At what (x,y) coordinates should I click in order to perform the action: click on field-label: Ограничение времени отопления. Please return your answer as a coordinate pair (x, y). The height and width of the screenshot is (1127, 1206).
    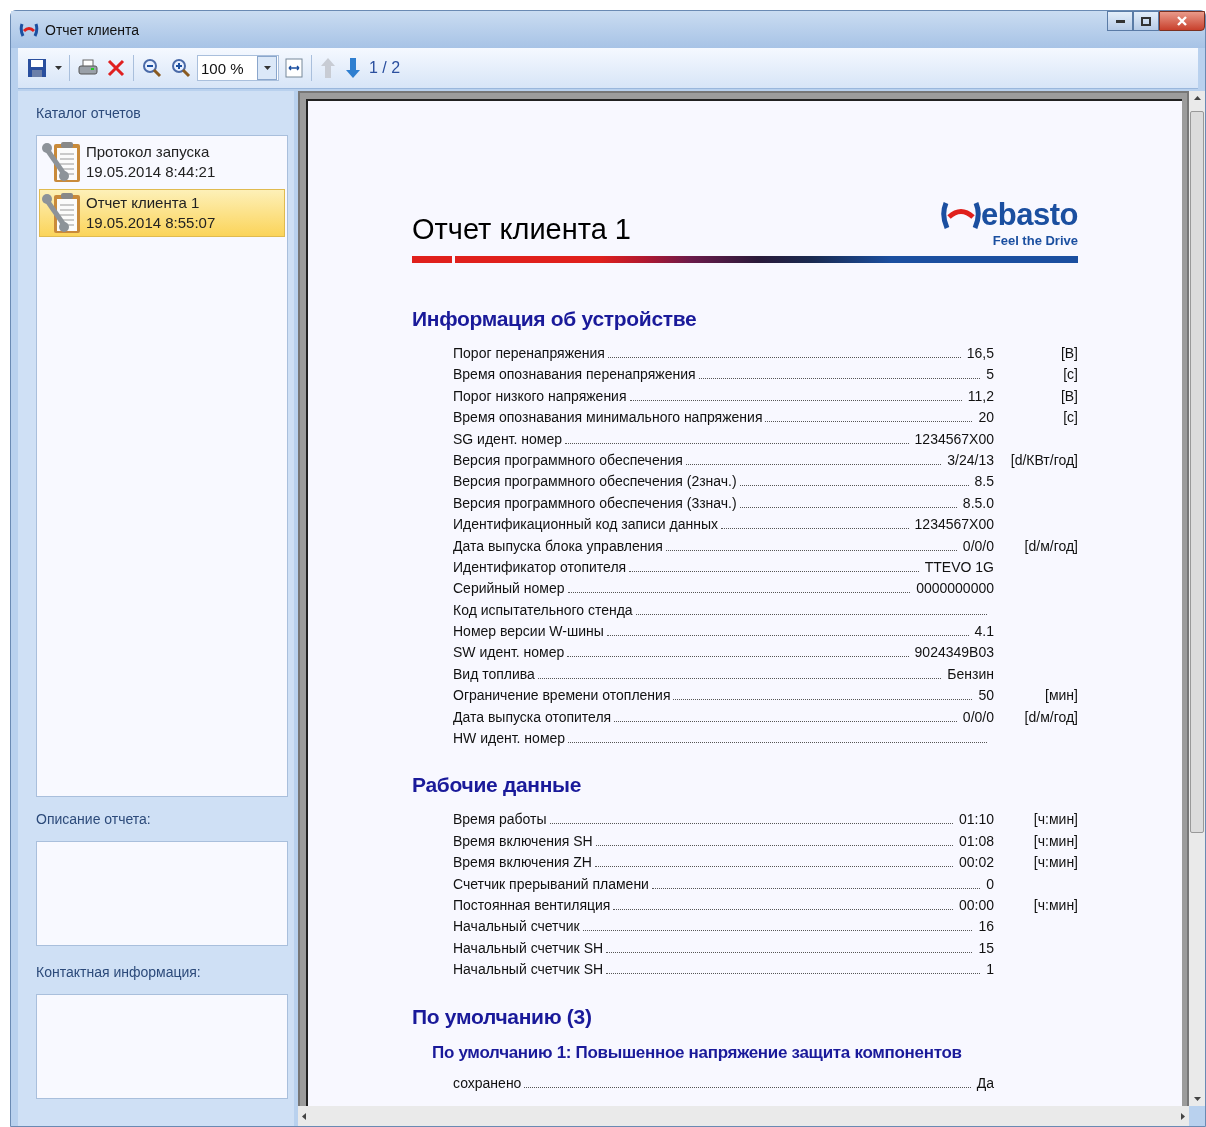
    Looking at the image, I should click on (562, 695).